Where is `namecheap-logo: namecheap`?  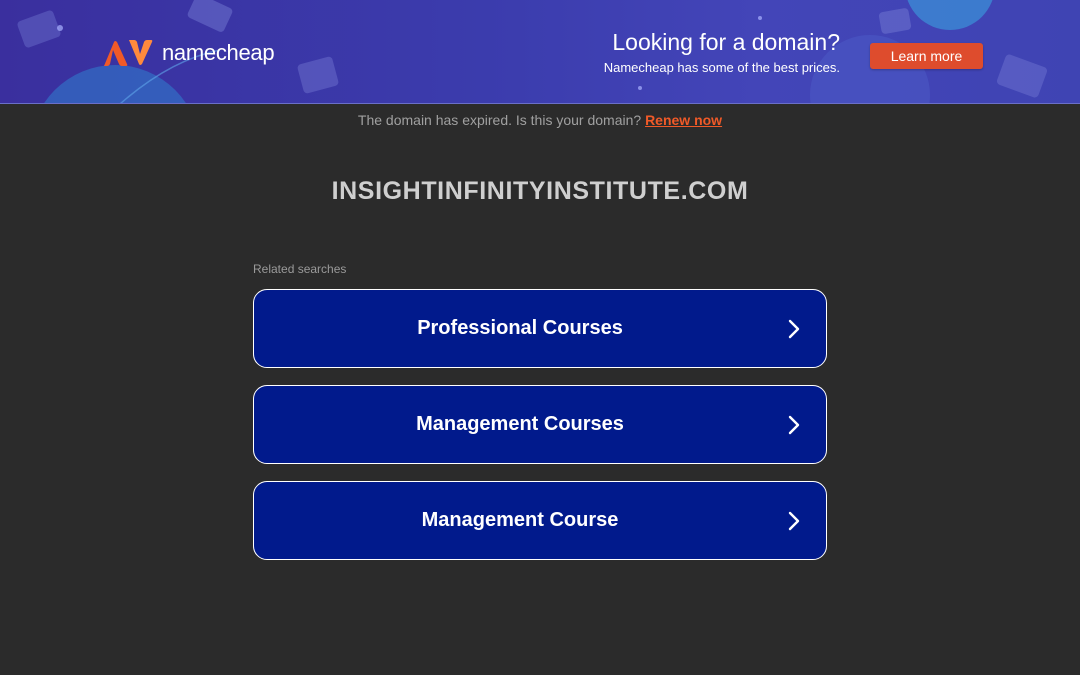
namecheap-logo: namecheap is located at coordinates (188, 53).